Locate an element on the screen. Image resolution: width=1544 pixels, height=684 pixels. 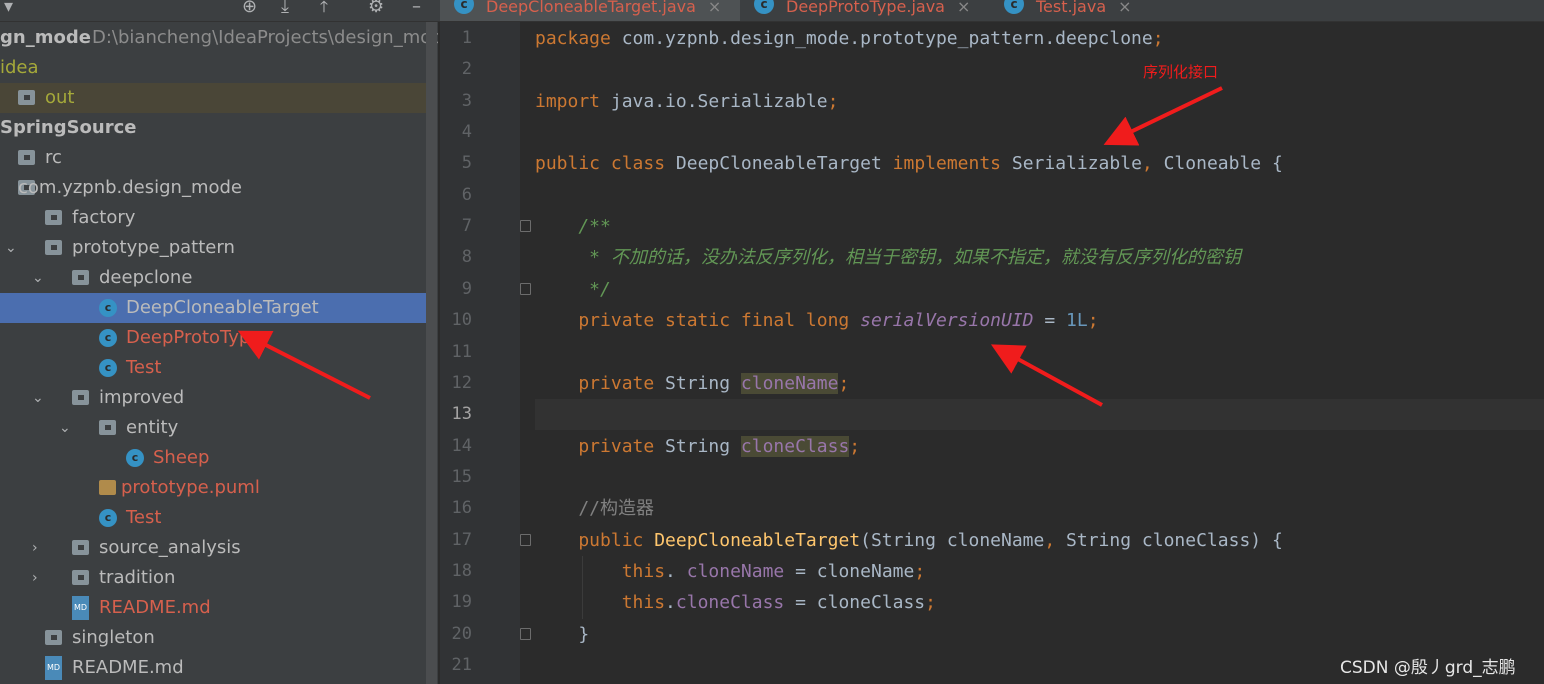
arrow-to-deepprototype is located at coordinates (304, 365).